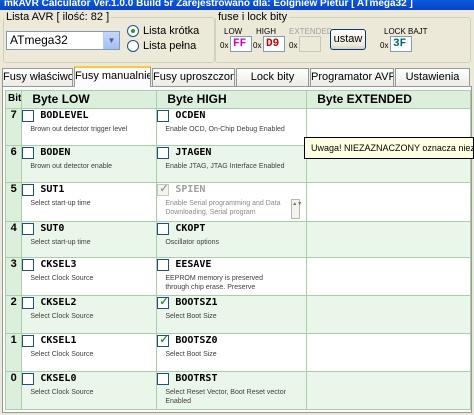 The height and width of the screenshot is (415, 474). I want to click on tab-avr-programmer: Programator AVR, so click(352, 77).